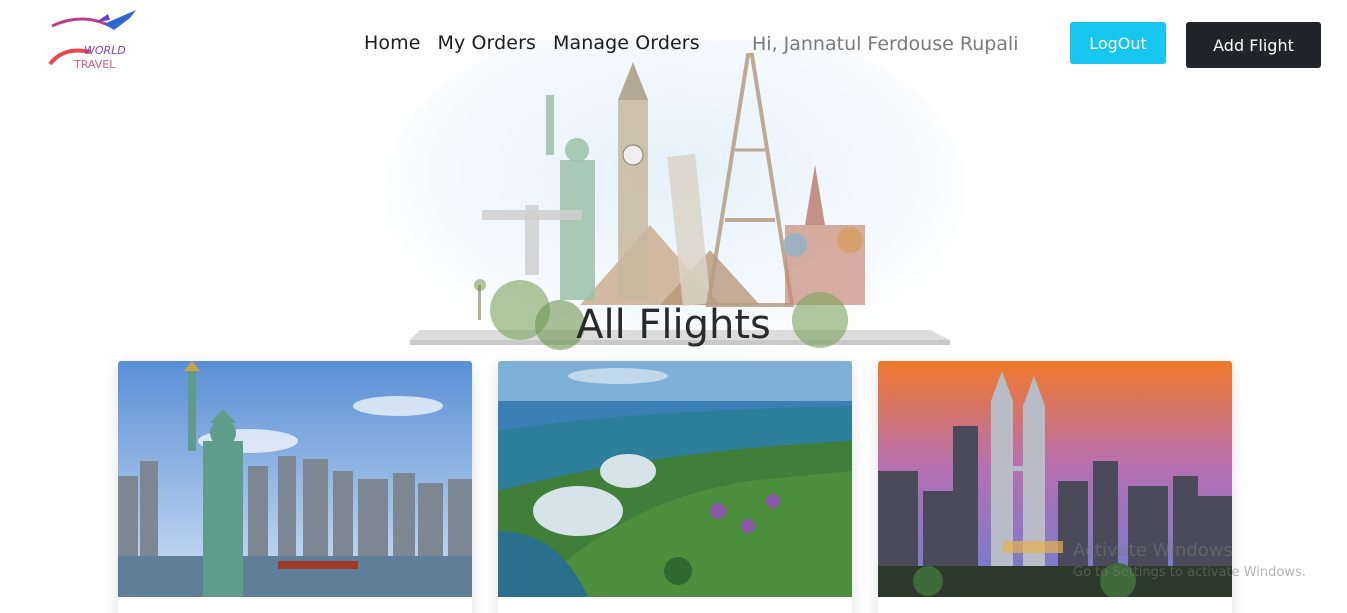 The image size is (1347, 613). I want to click on main-nav: Home My Orders Manage Orders, so click(540, 43).